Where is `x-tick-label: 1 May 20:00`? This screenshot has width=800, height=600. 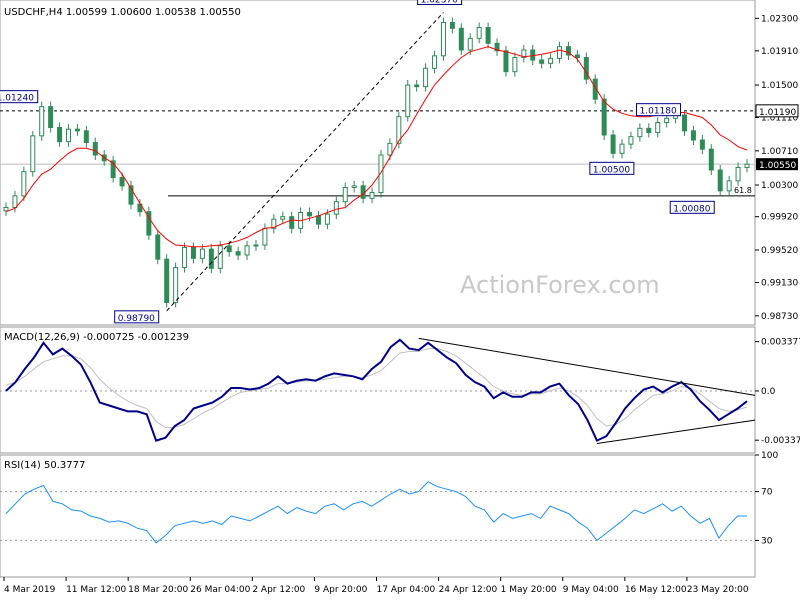
x-tick-label: 1 May 20:00 is located at coordinates (529, 590).